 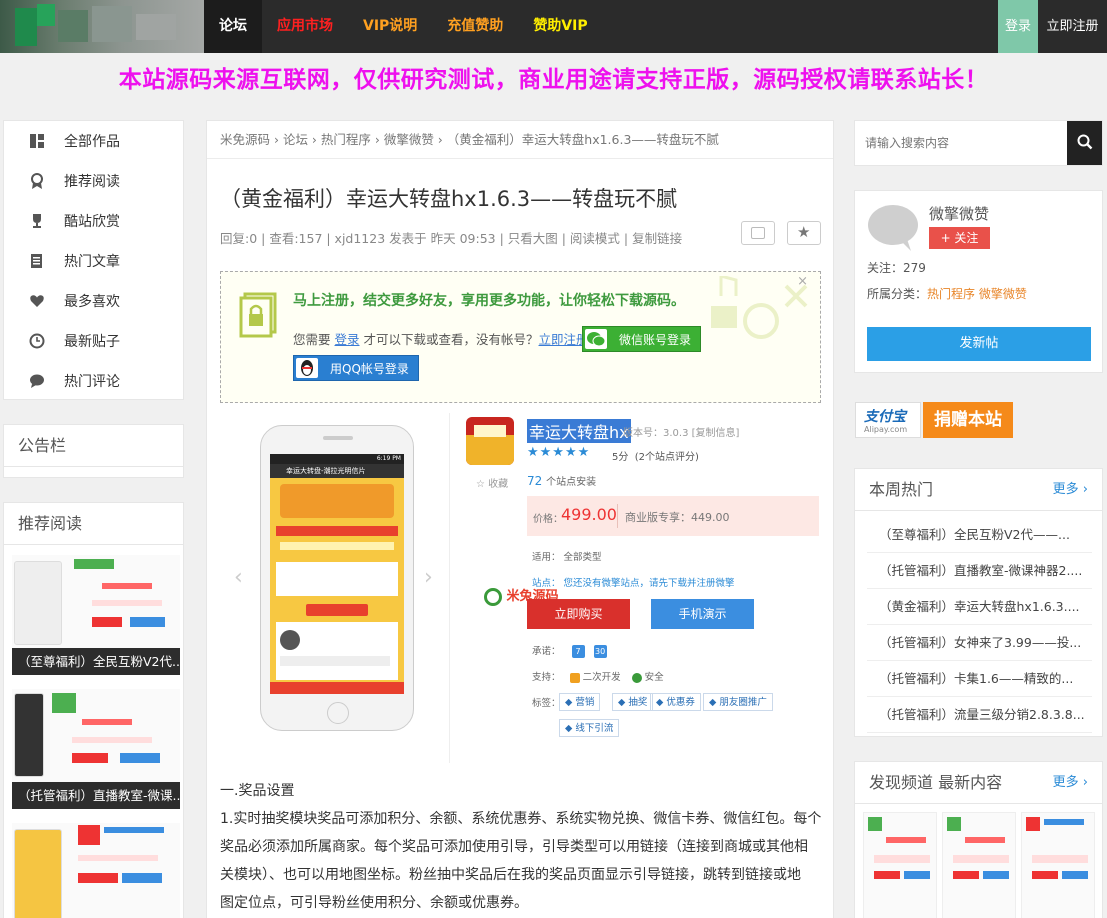 What do you see at coordinates (369, 369) in the screenshot?
I see `qq-login-label: 用QQ帐号登录` at bounding box center [369, 369].